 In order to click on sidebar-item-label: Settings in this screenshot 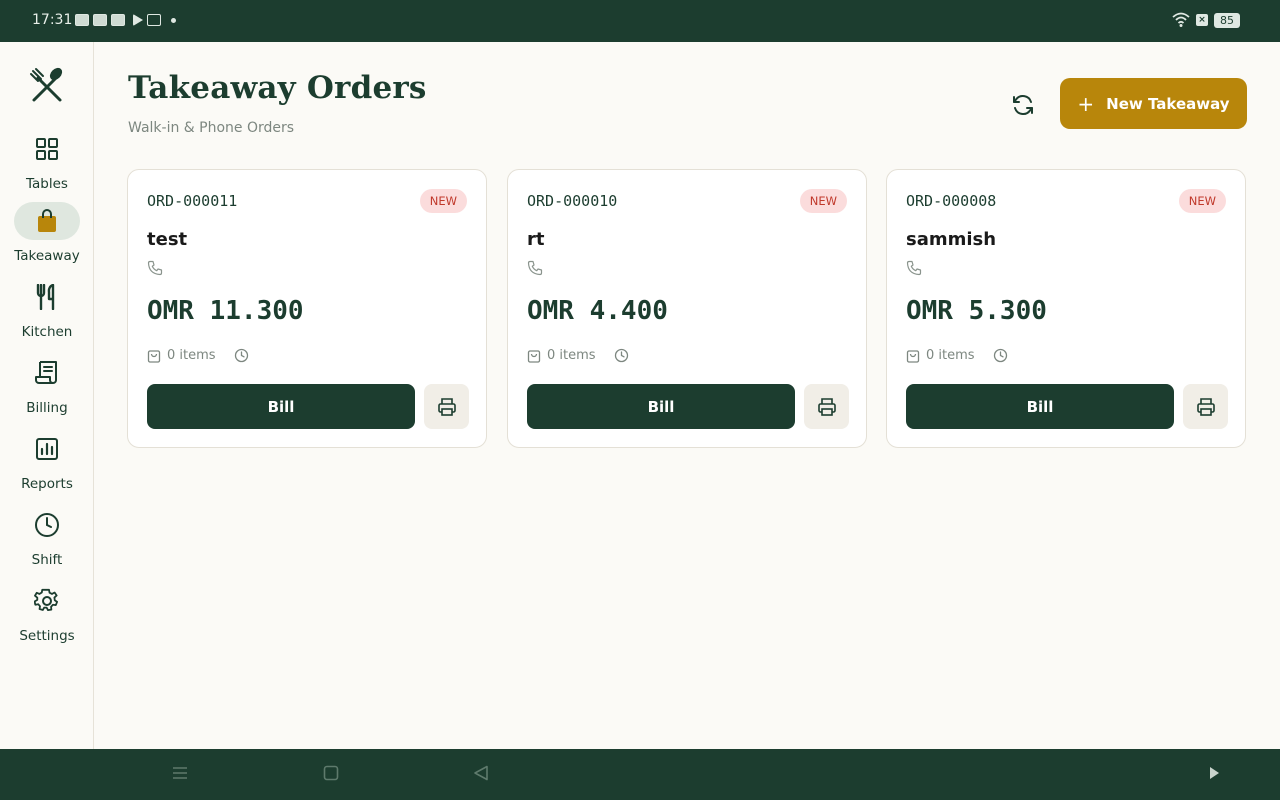, I will do `click(47, 636)`.